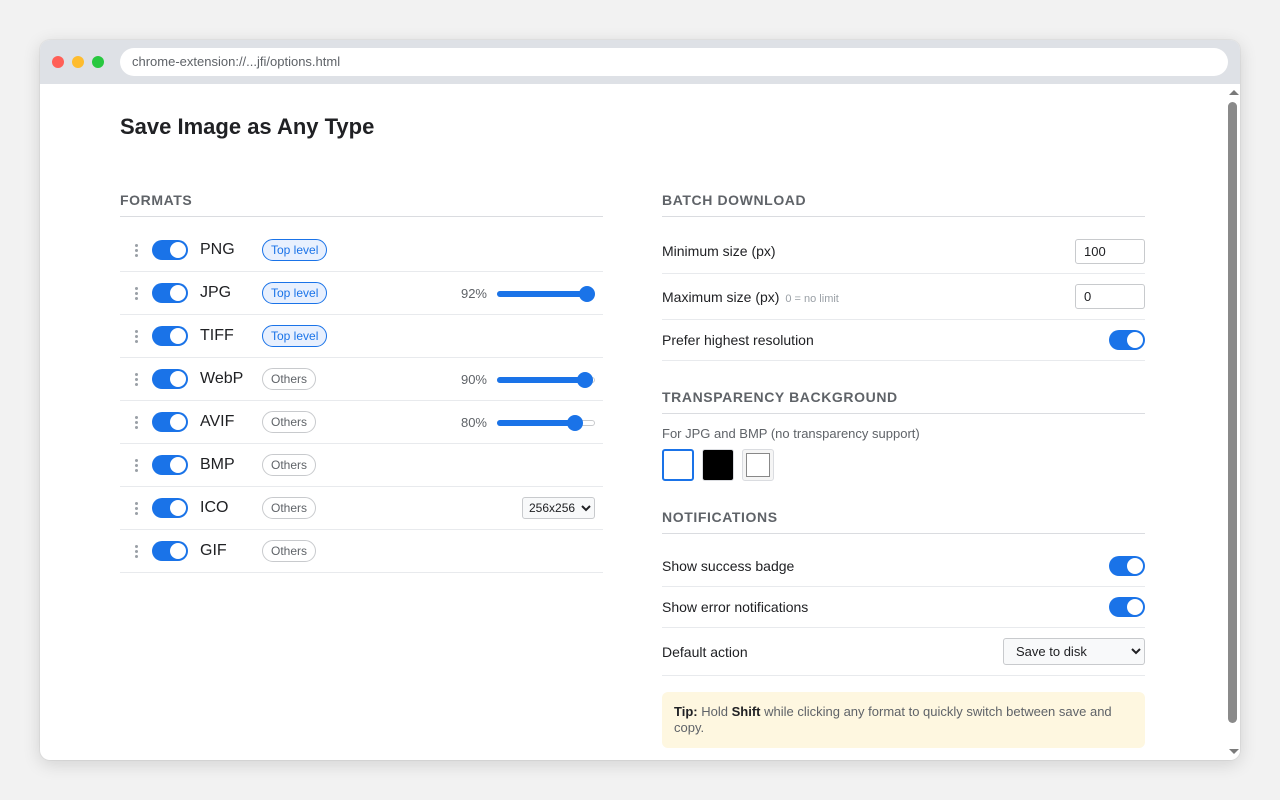 Image resolution: width=1280 pixels, height=800 pixels. Describe the element at coordinates (705, 651) in the screenshot. I see `default-action-label: Default action` at that location.